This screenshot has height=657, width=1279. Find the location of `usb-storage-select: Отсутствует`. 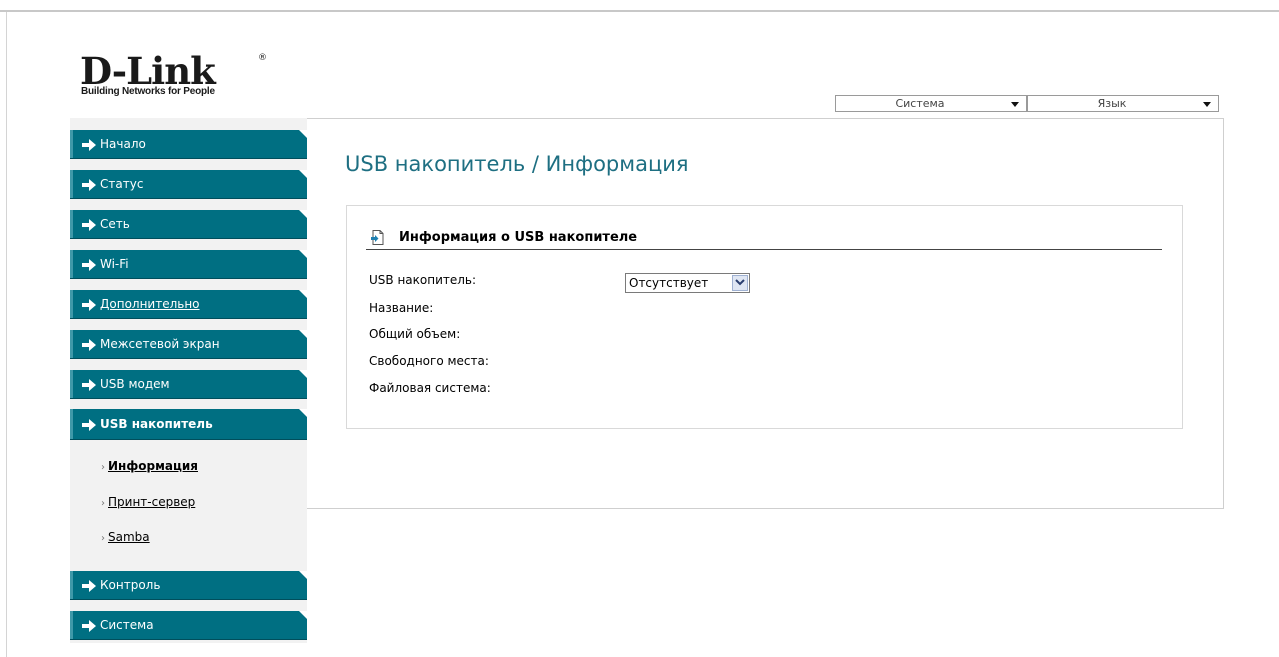

usb-storage-select: Отсутствует is located at coordinates (687, 283).